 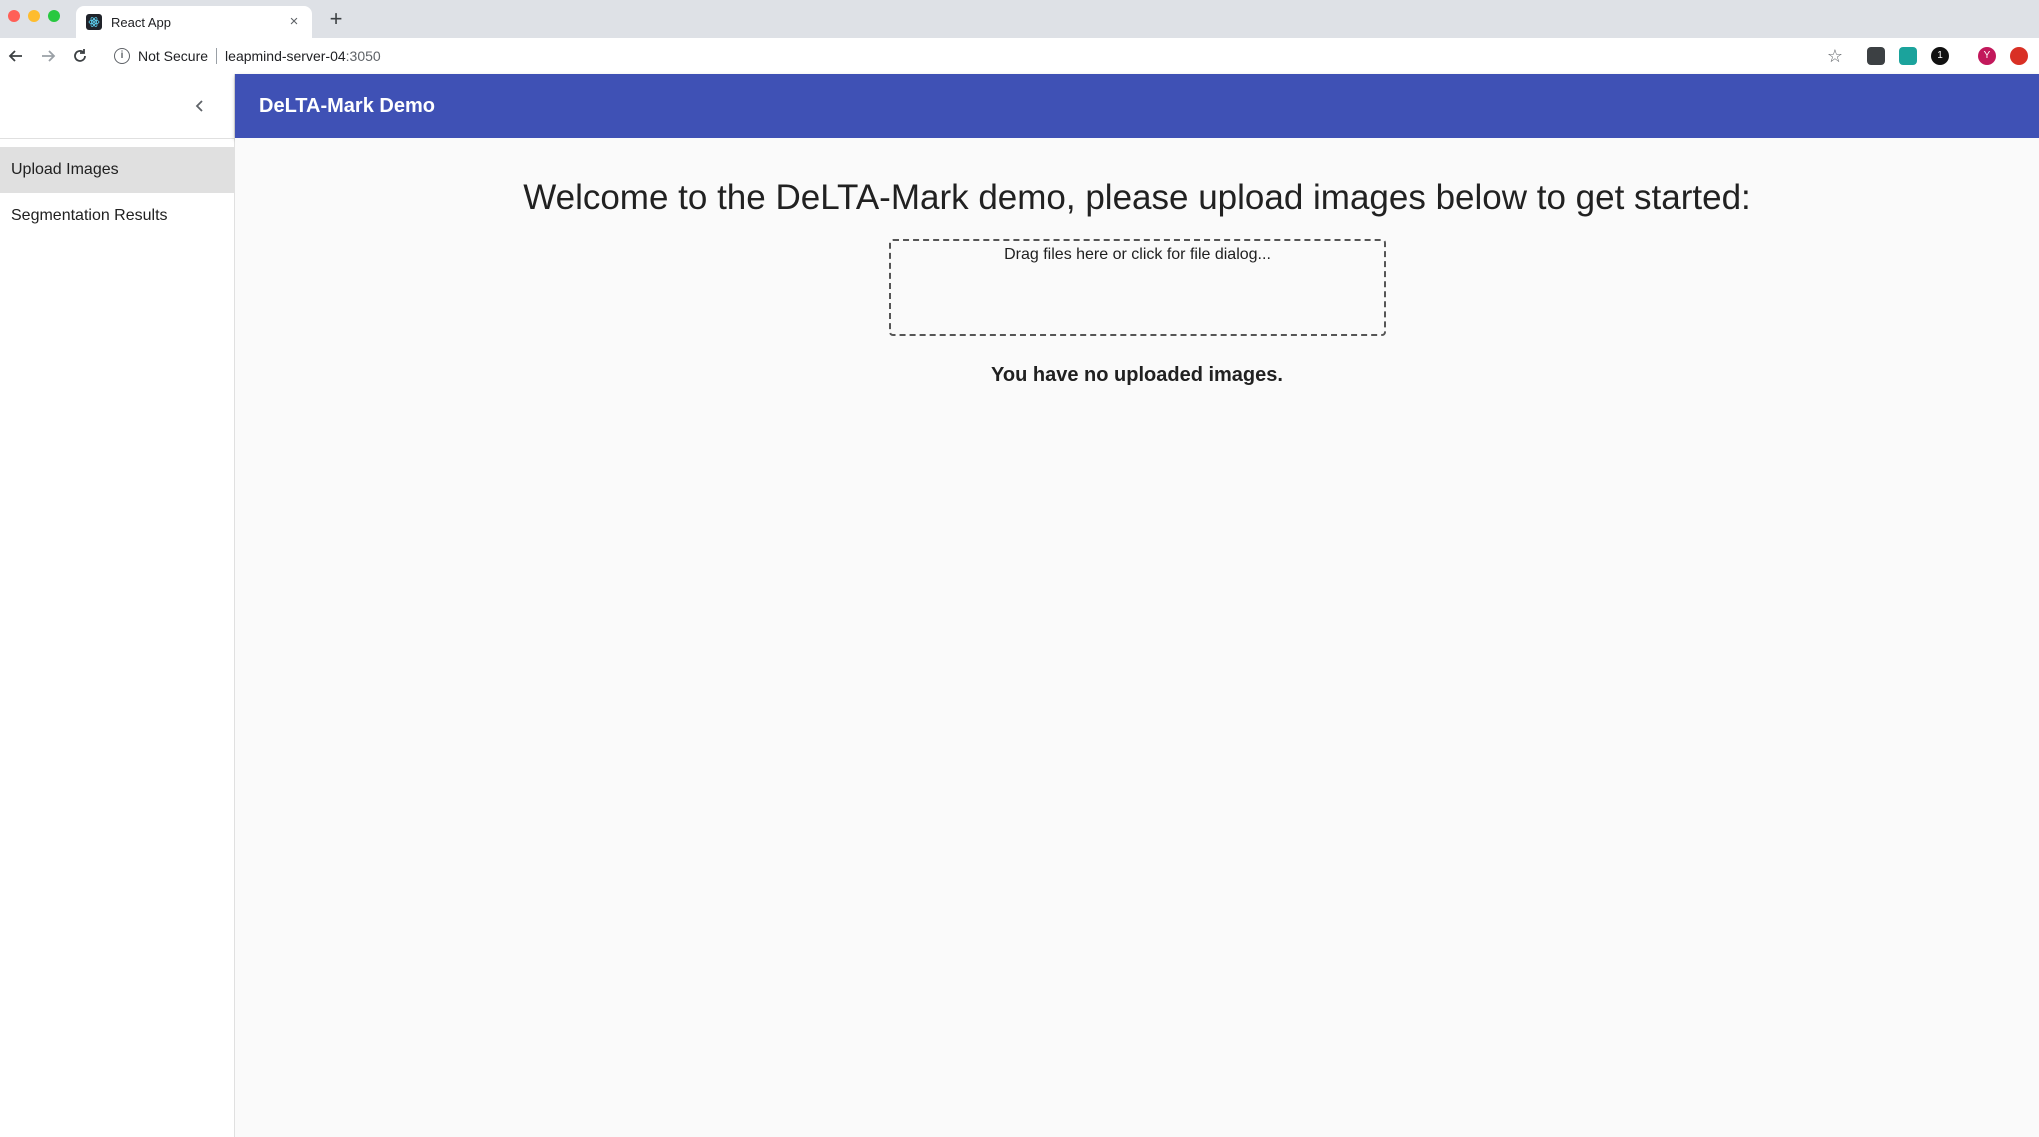 What do you see at coordinates (117, 106) in the screenshot?
I see `sidebar-header` at bounding box center [117, 106].